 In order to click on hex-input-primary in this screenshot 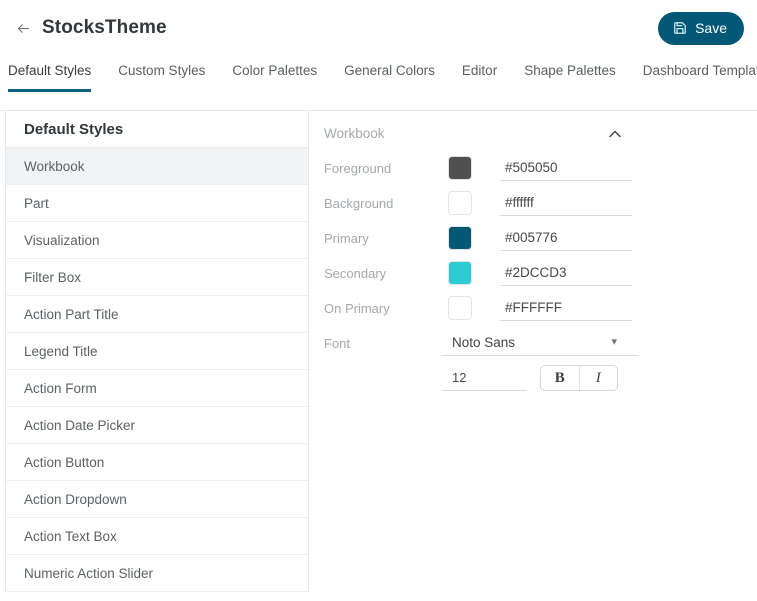, I will do `click(566, 238)`.